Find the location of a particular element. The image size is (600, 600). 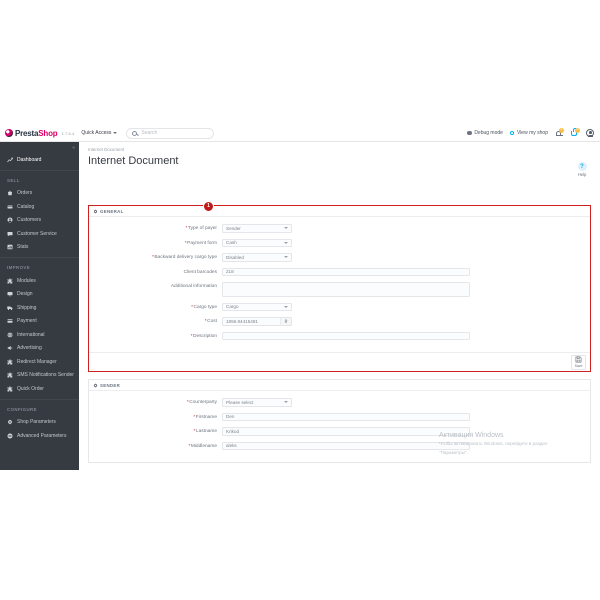

avatar is located at coordinates (590, 133).